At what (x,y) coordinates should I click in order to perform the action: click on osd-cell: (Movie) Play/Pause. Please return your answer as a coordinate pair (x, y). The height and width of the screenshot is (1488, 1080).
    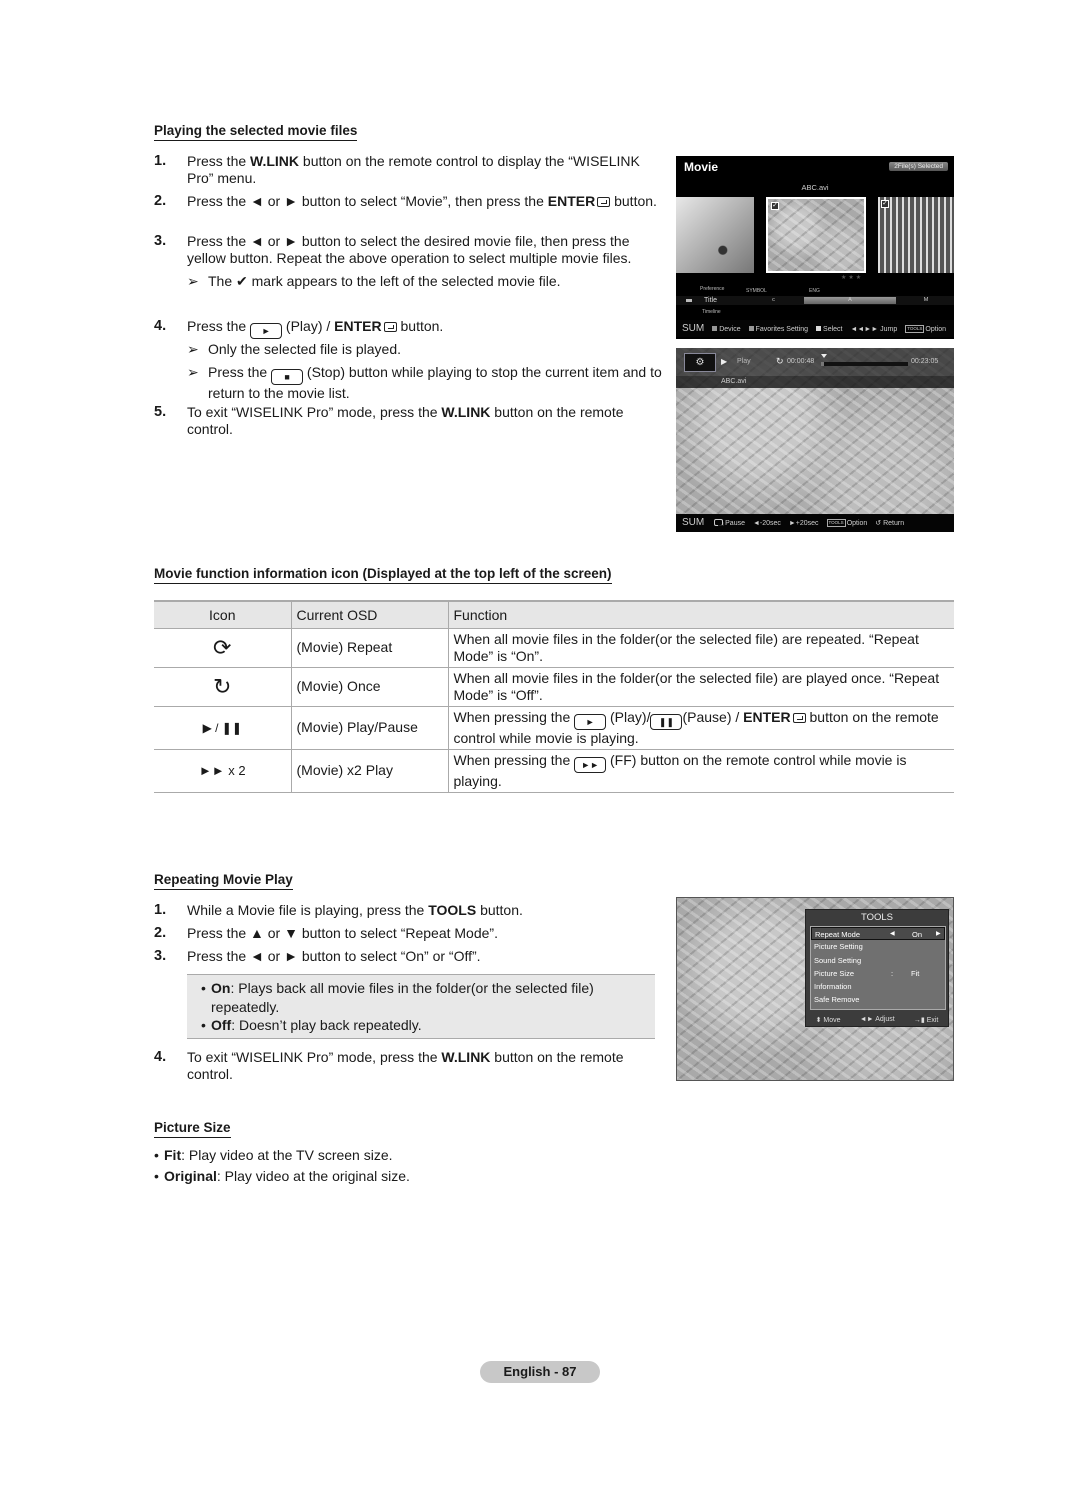
    Looking at the image, I should click on (369, 728).